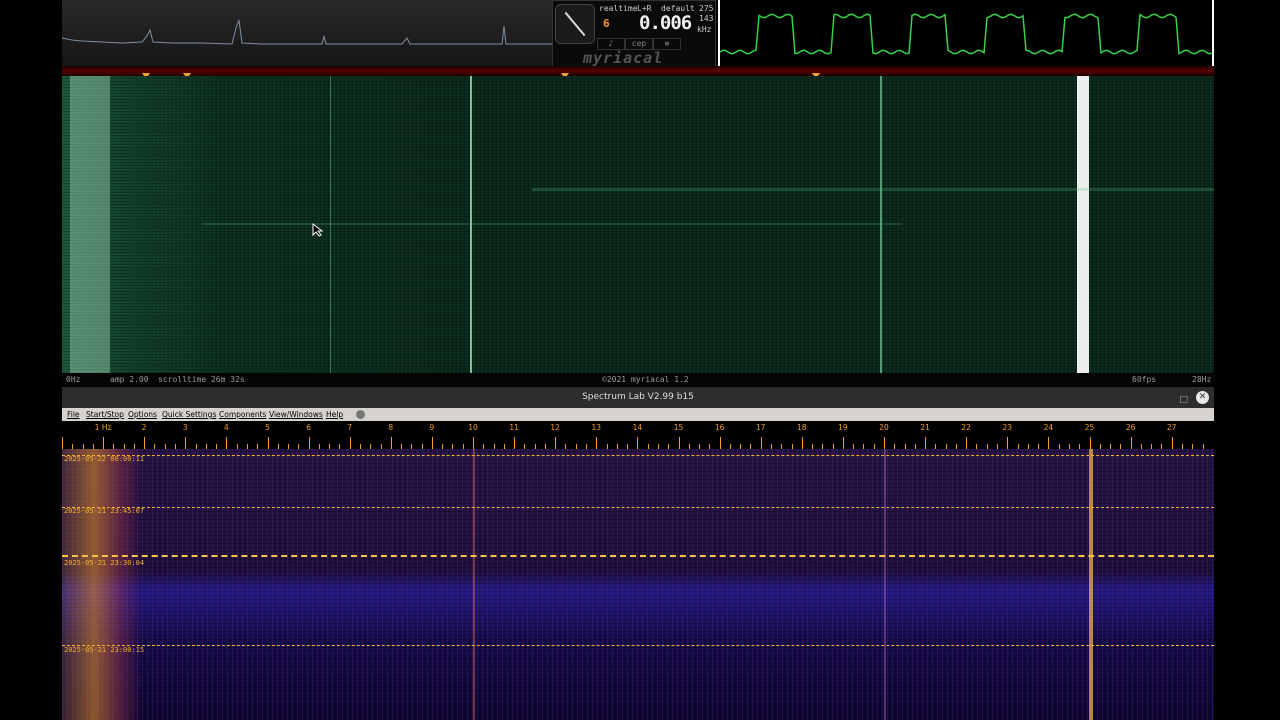  I want to click on scale-label: 14, so click(637, 427).